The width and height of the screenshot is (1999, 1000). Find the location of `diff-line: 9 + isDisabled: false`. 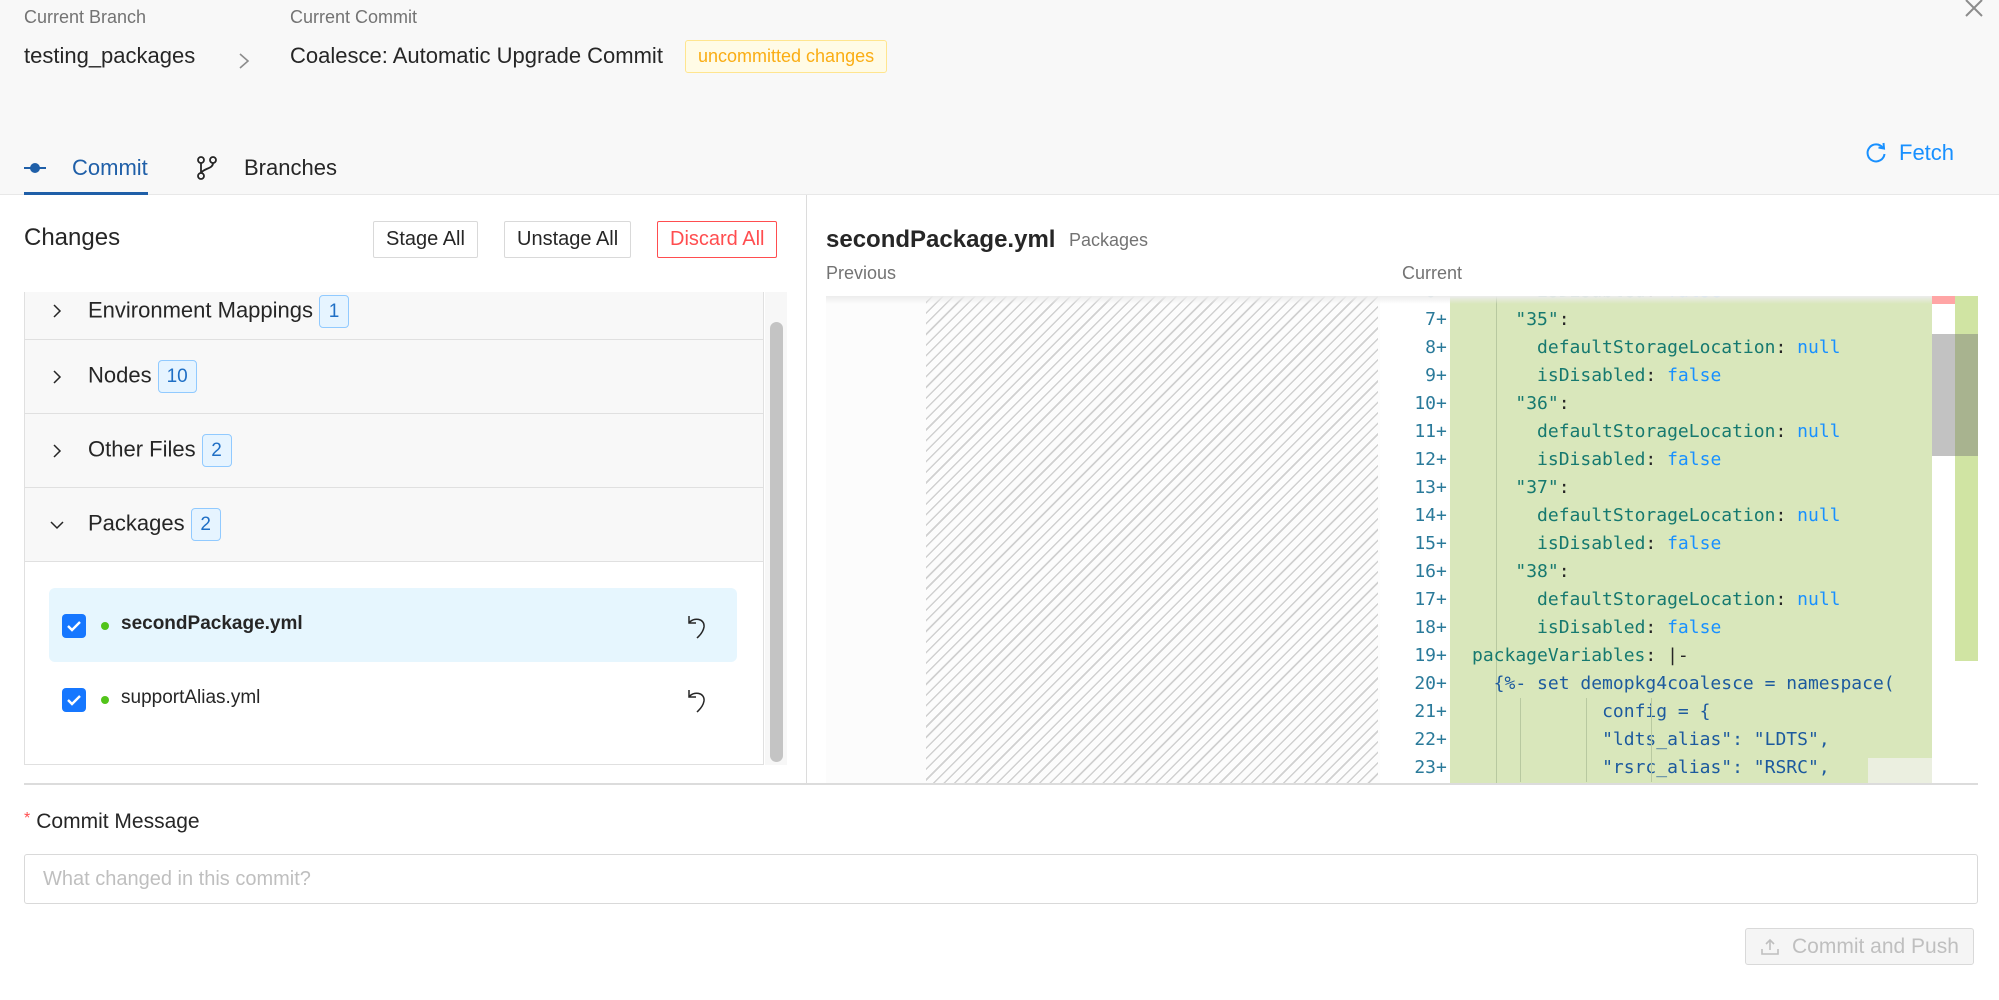

diff-line: 9 + isDisabled: false is located at coordinates (1379, 376).